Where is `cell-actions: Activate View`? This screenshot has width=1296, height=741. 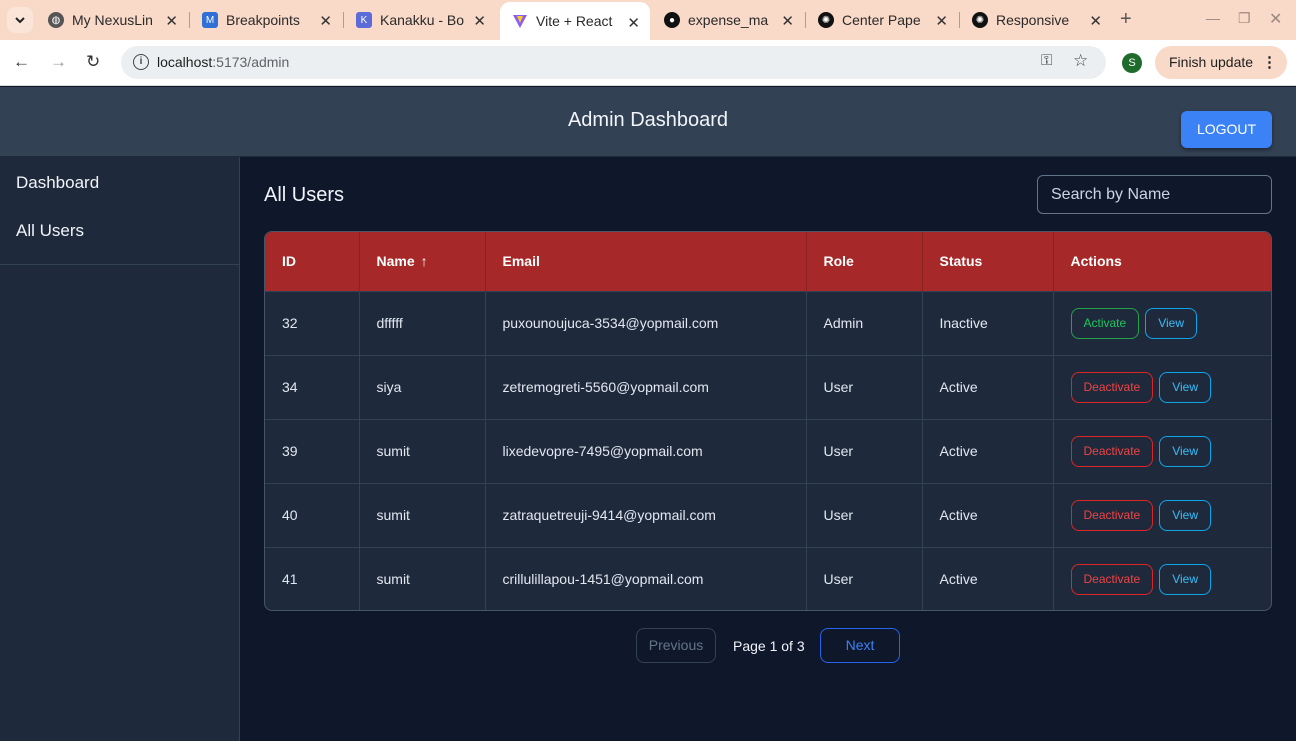
cell-actions: Activate View is located at coordinates (1162, 323).